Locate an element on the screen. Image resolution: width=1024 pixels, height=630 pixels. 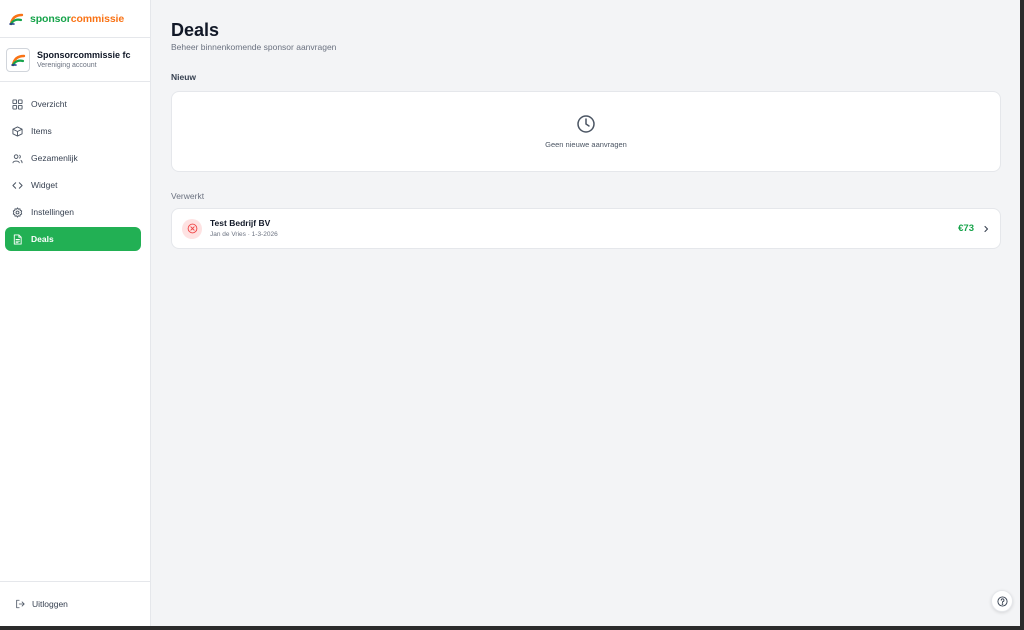
sidebar-item-instellingen: Instellingen is located at coordinates (73, 212).